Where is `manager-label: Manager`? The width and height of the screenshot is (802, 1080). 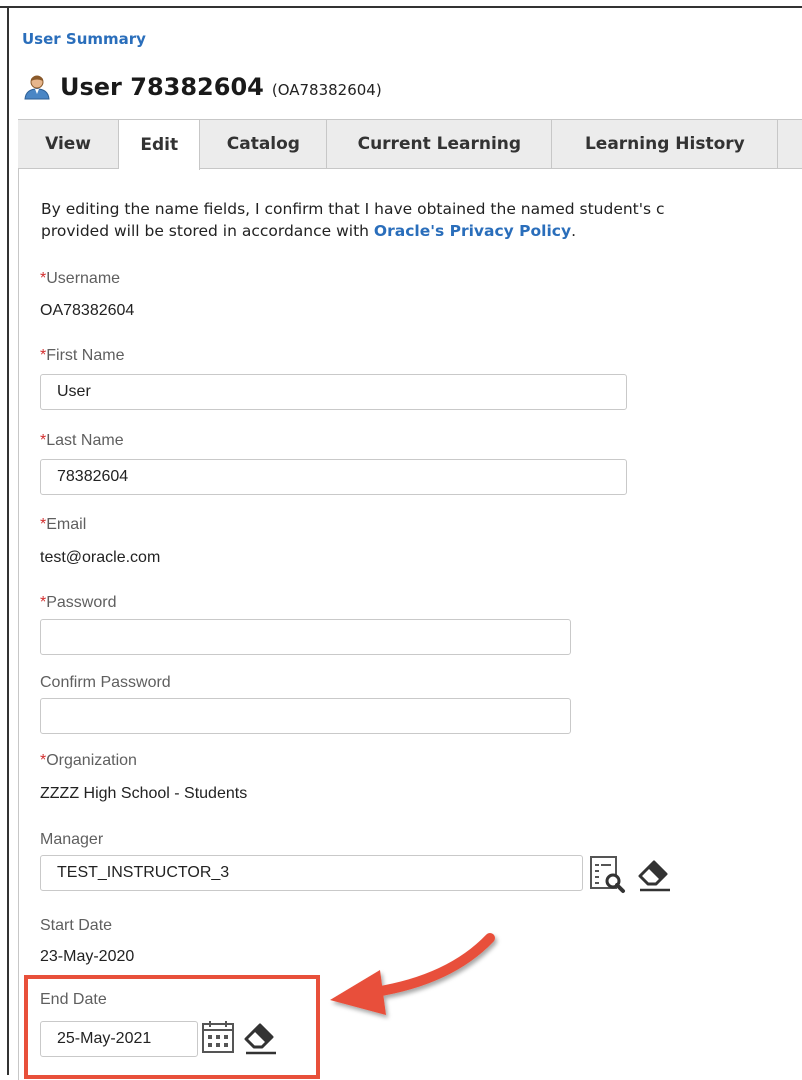 manager-label: Manager is located at coordinates (72, 839).